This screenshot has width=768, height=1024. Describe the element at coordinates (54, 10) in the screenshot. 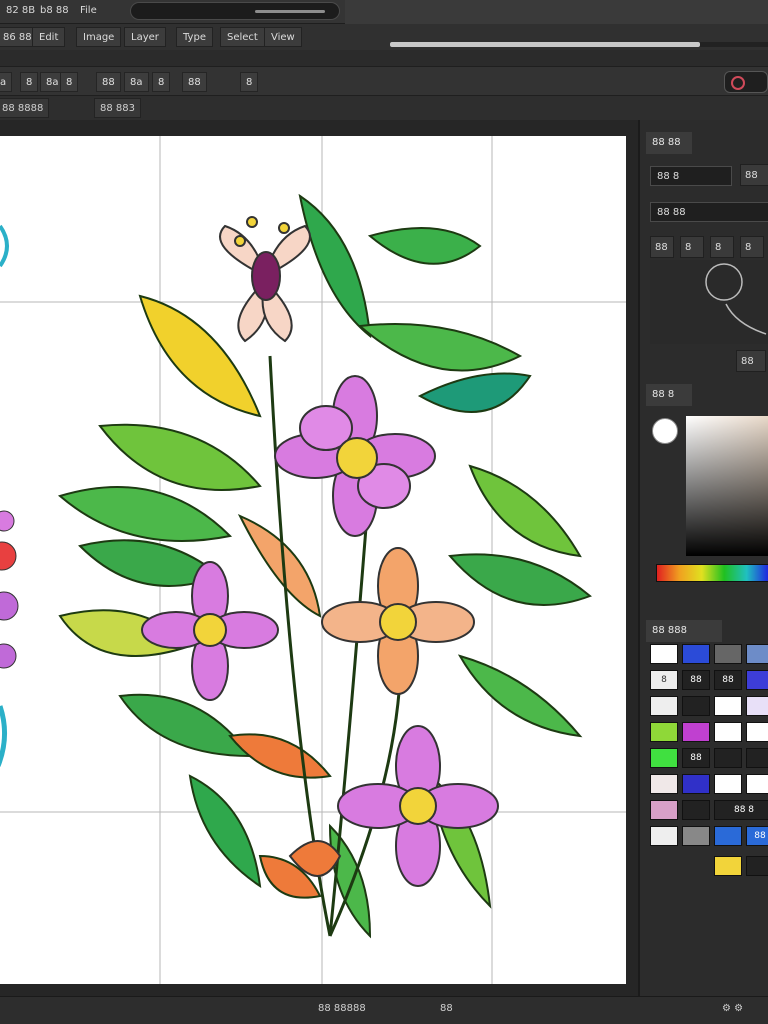

I see `menu-item: b8 88` at that location.